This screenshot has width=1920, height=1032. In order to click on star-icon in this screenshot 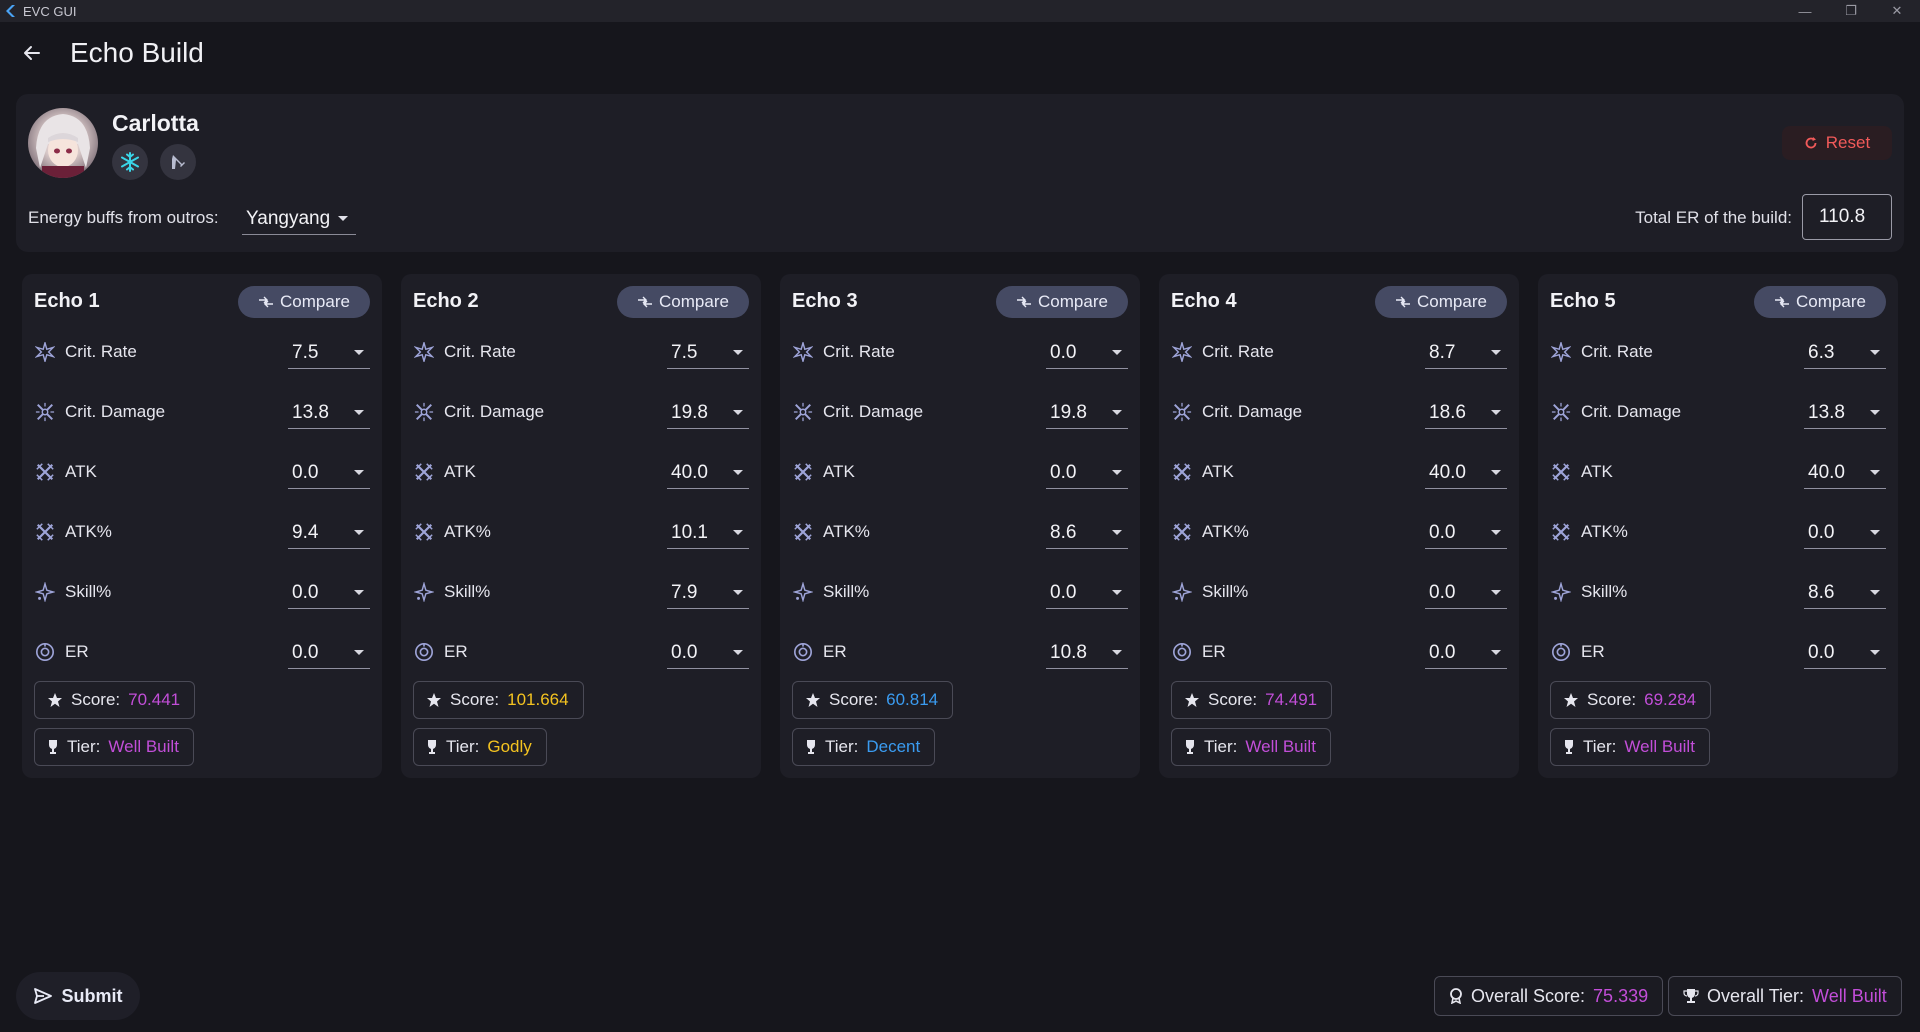, I will do `click(1192, 700)`.